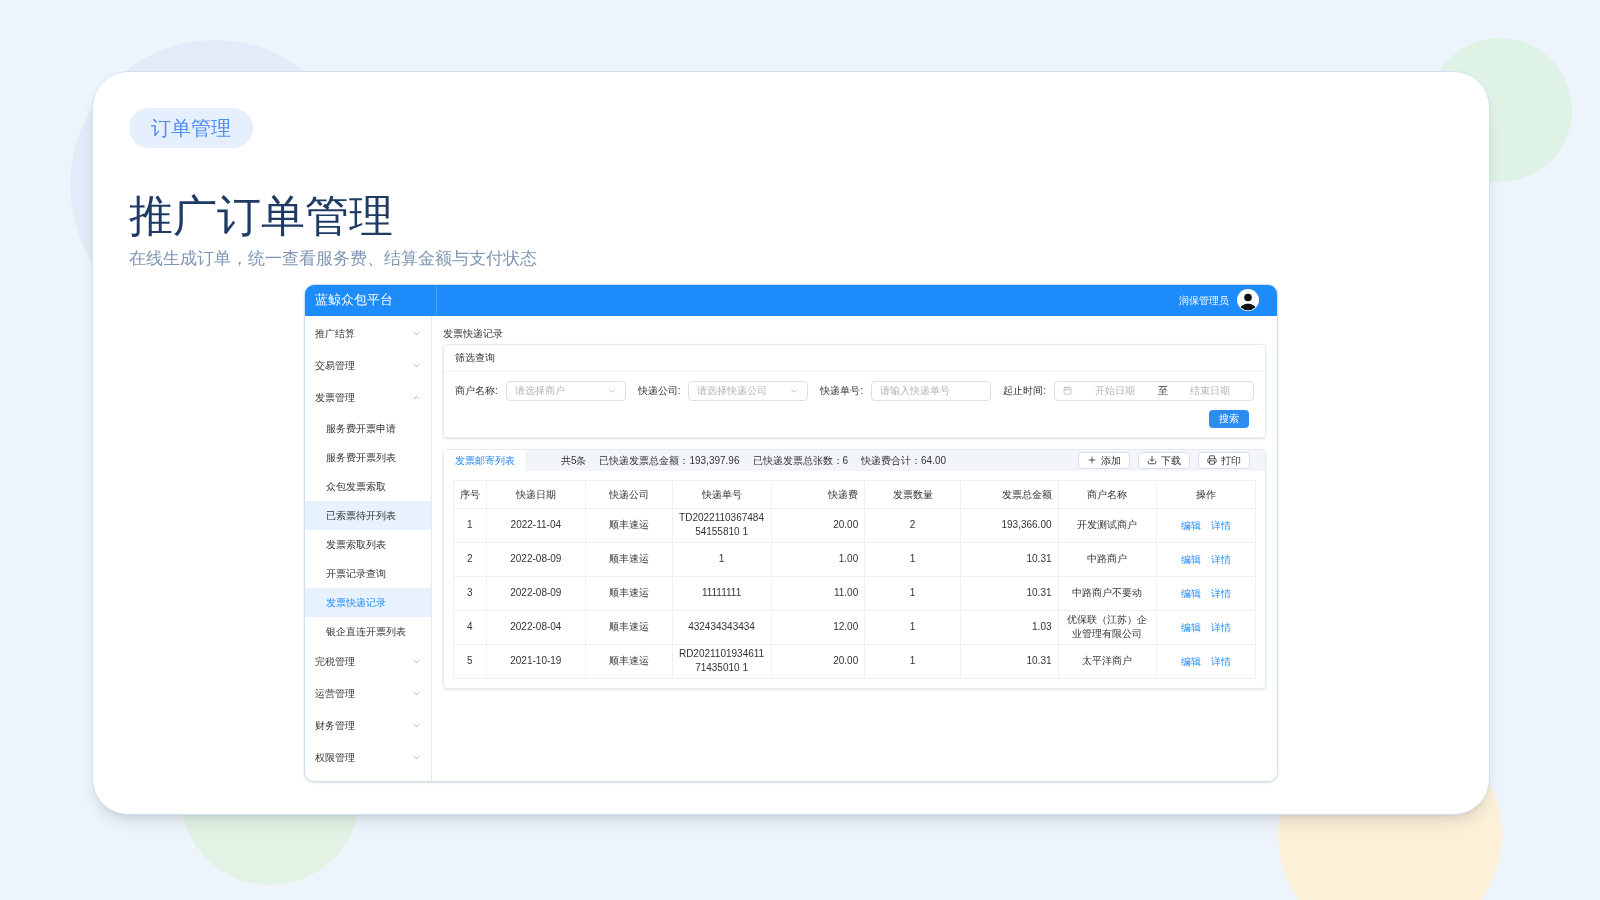  What do you see at coordinates (1152, 460) in the screenshot?
I see `download-icon` at bounding box center [1152, 460].